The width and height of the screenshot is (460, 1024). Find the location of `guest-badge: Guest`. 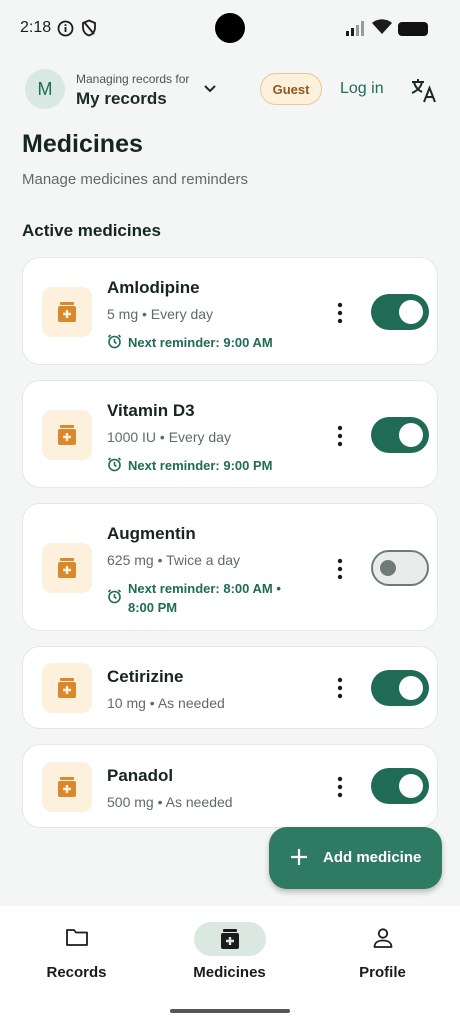

guest-badge: Guest is located at coordinates (291, 89).